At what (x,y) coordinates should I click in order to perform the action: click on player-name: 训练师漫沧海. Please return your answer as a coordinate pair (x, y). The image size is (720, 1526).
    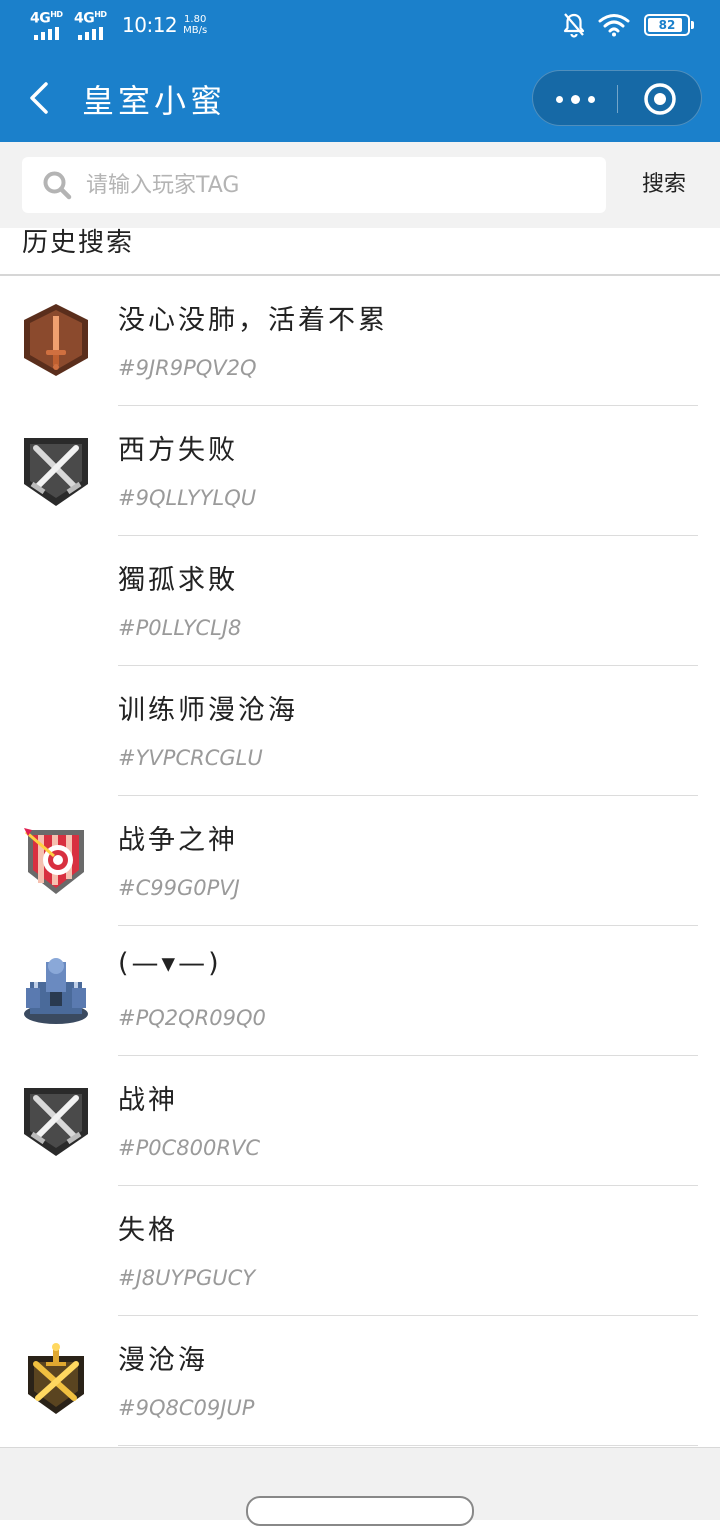
    Looking at the image, I should click on (208, 710).